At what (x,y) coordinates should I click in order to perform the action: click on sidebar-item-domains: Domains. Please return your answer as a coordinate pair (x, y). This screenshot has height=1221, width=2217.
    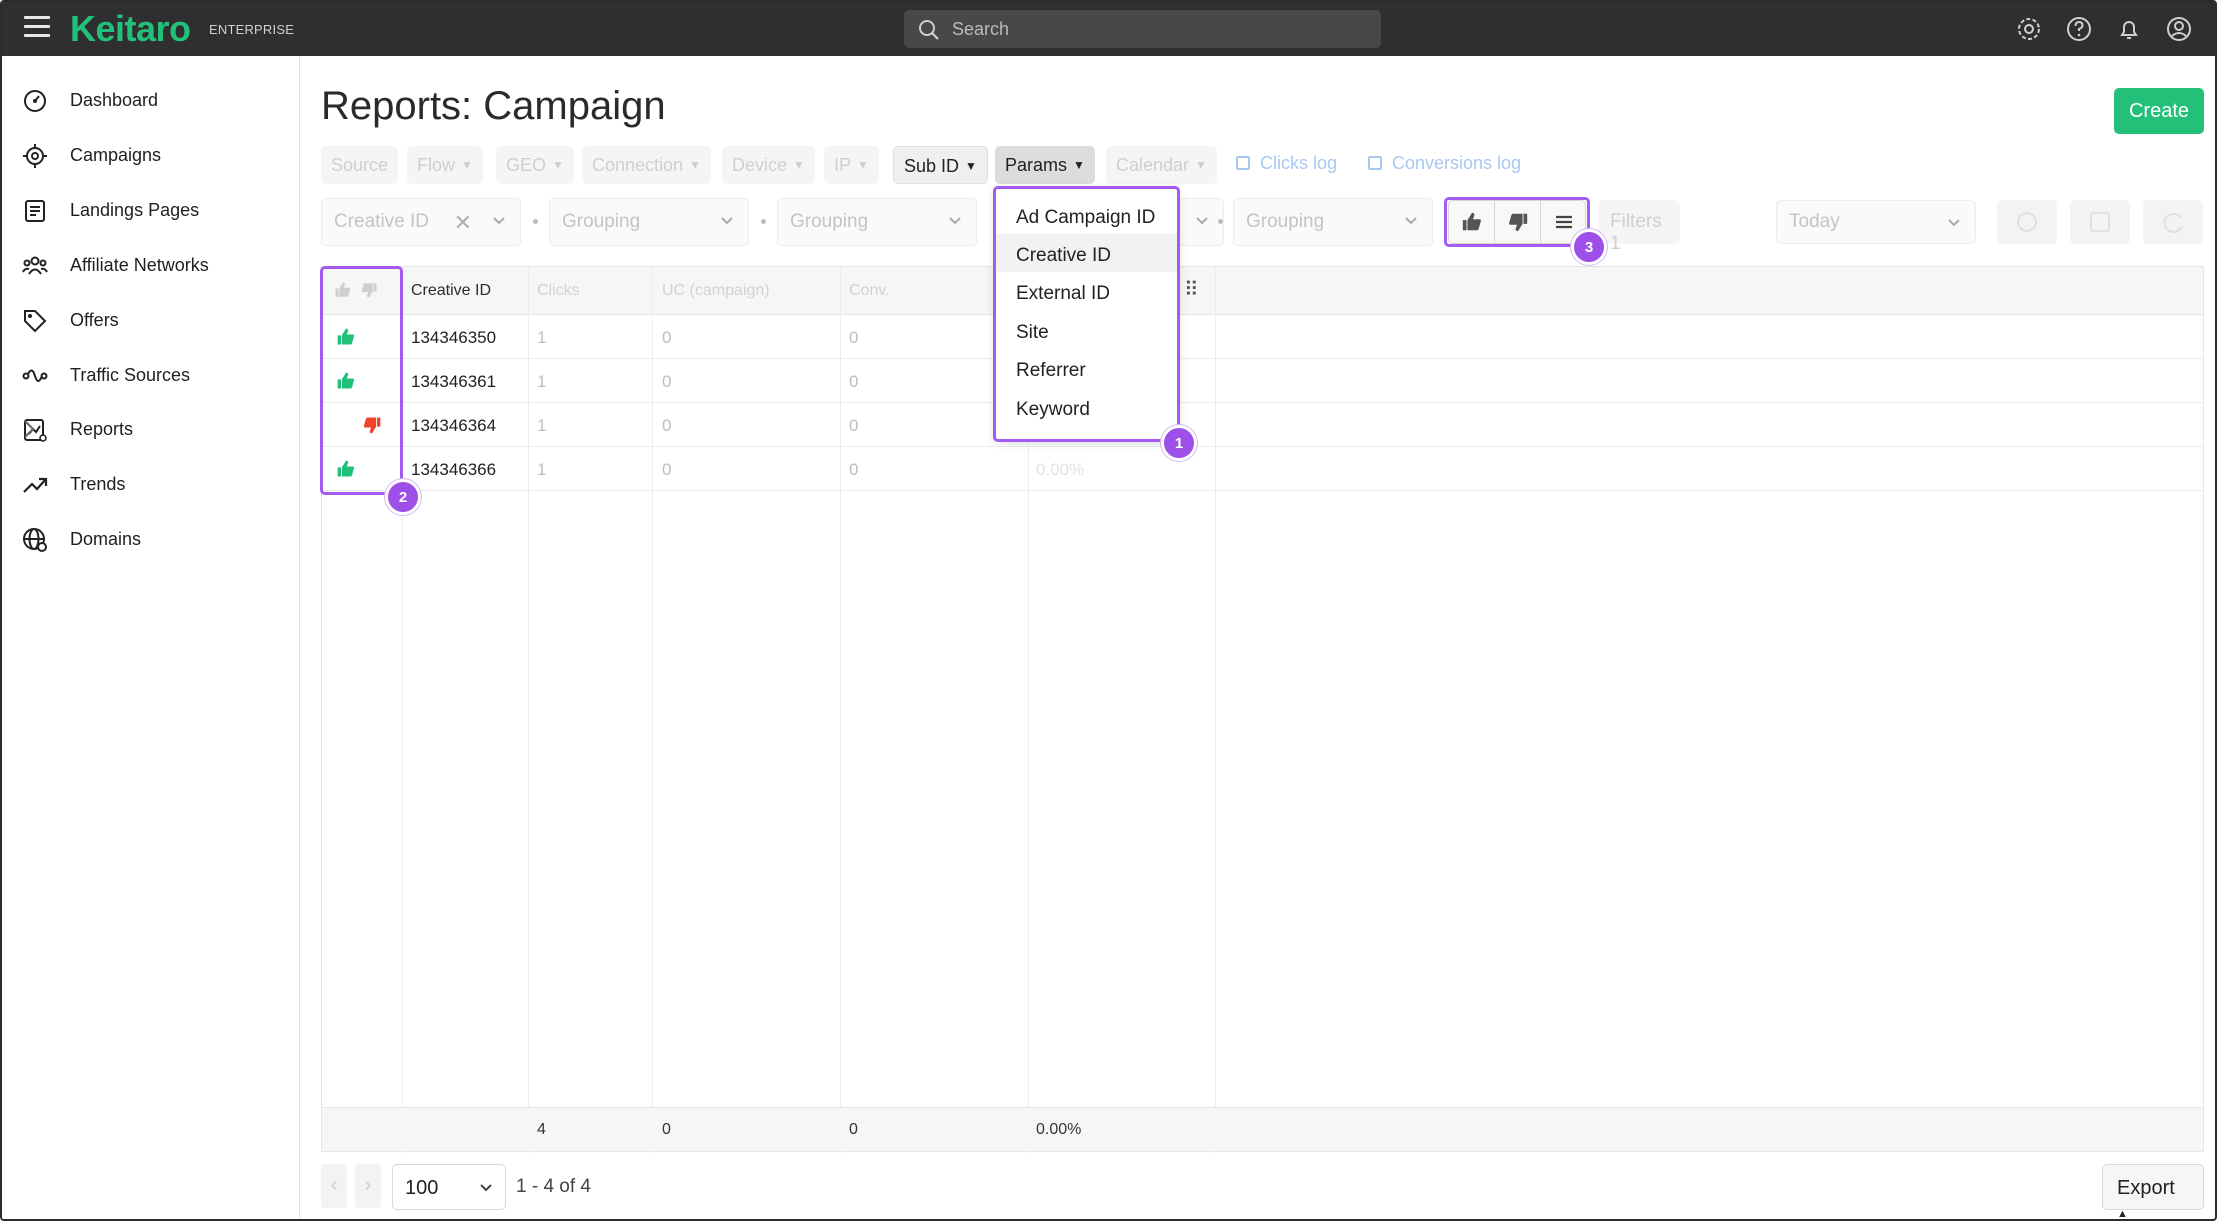
    Looking at the image, I should click on (151, 540).